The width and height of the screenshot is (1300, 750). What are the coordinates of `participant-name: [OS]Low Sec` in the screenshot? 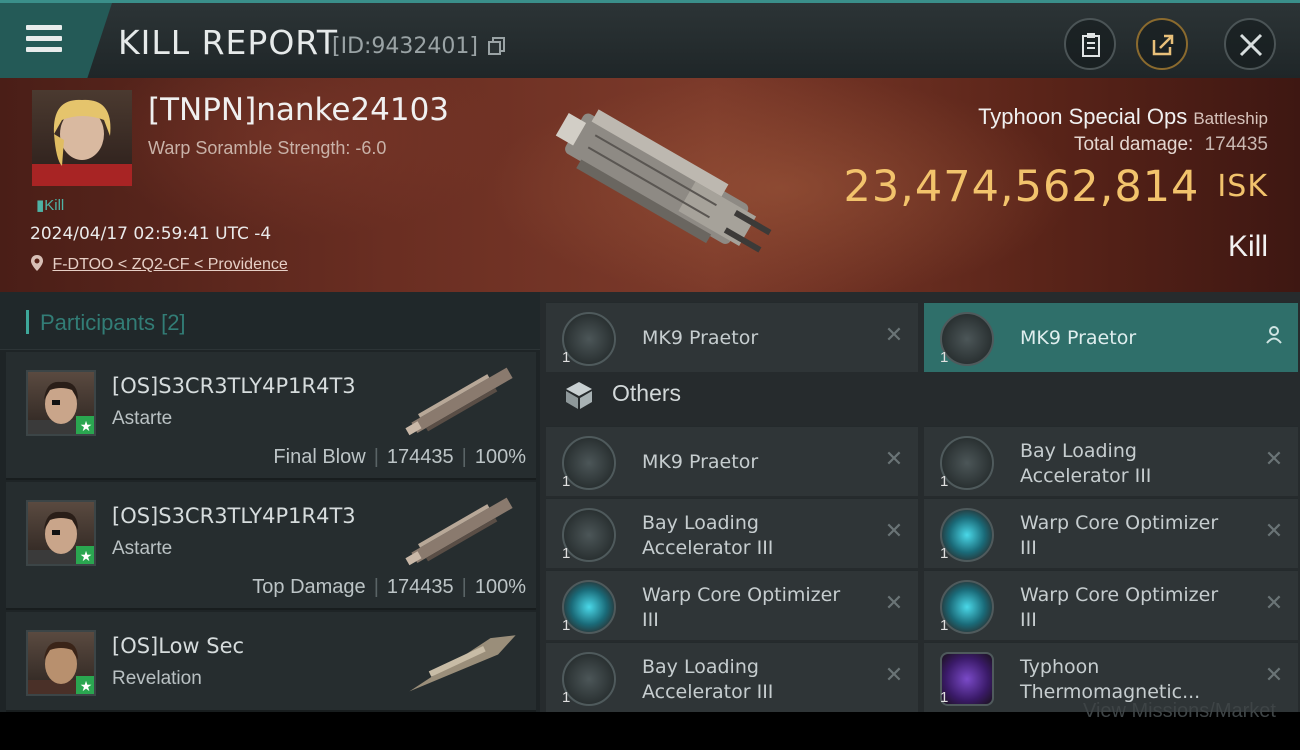 It's located at (178, 646).